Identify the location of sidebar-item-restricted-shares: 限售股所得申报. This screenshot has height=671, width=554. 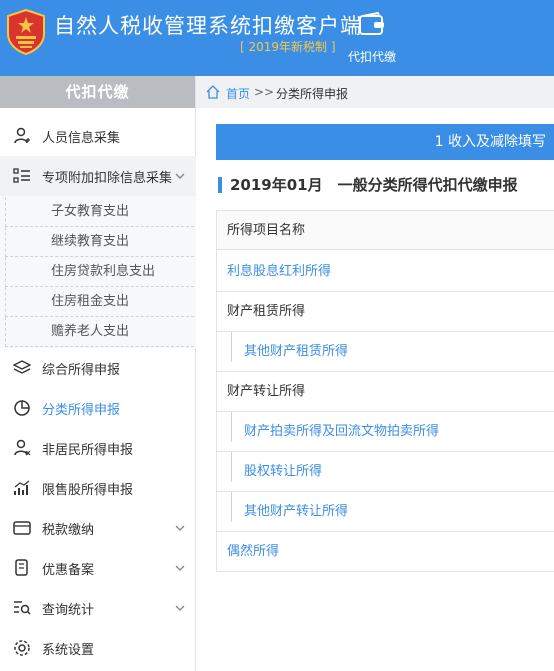
(98, 488).